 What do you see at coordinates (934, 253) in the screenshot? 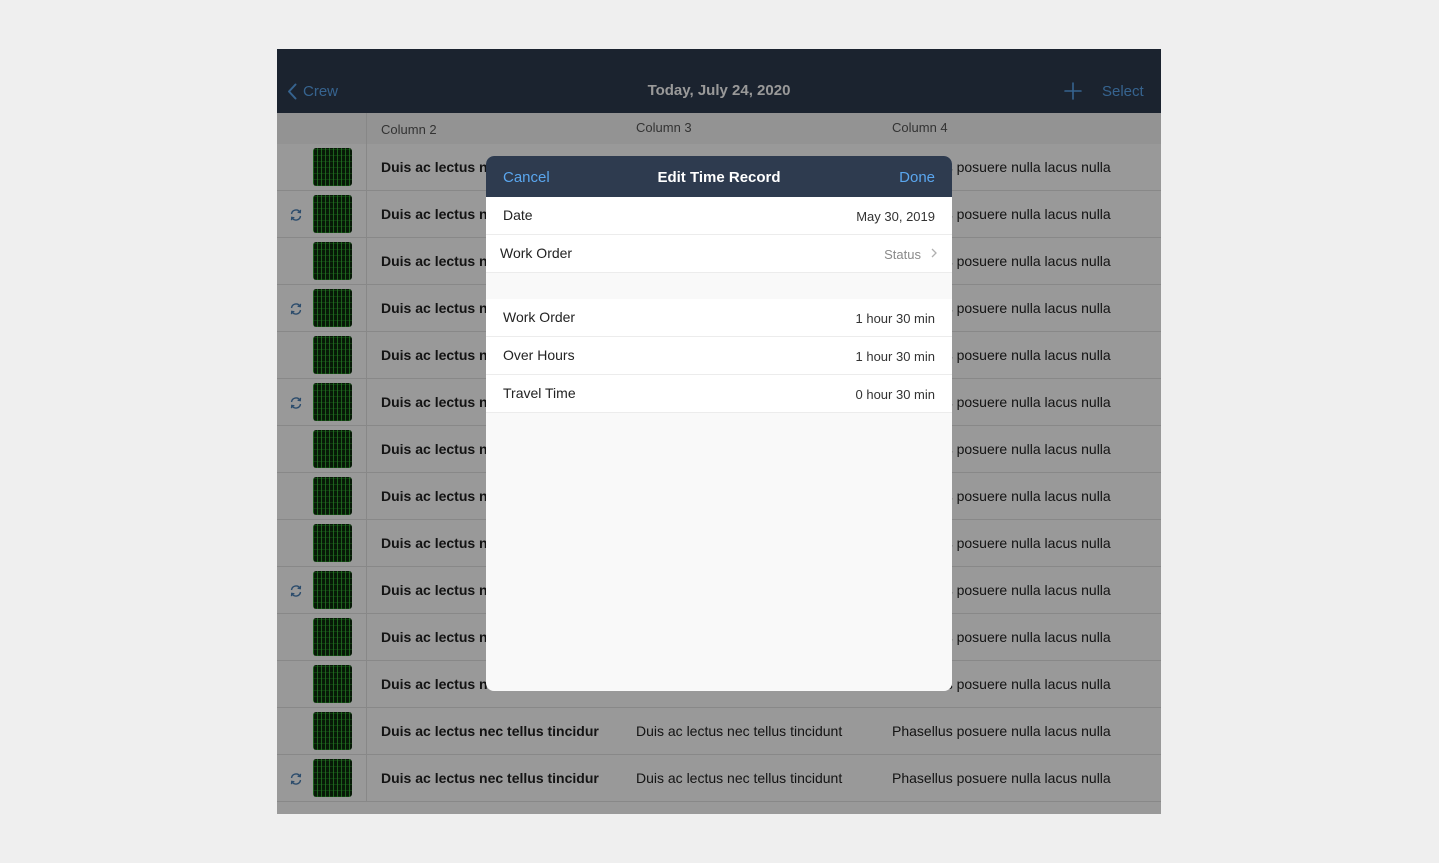
I see `chevron-right-icon` at bounding box center [934, 253].